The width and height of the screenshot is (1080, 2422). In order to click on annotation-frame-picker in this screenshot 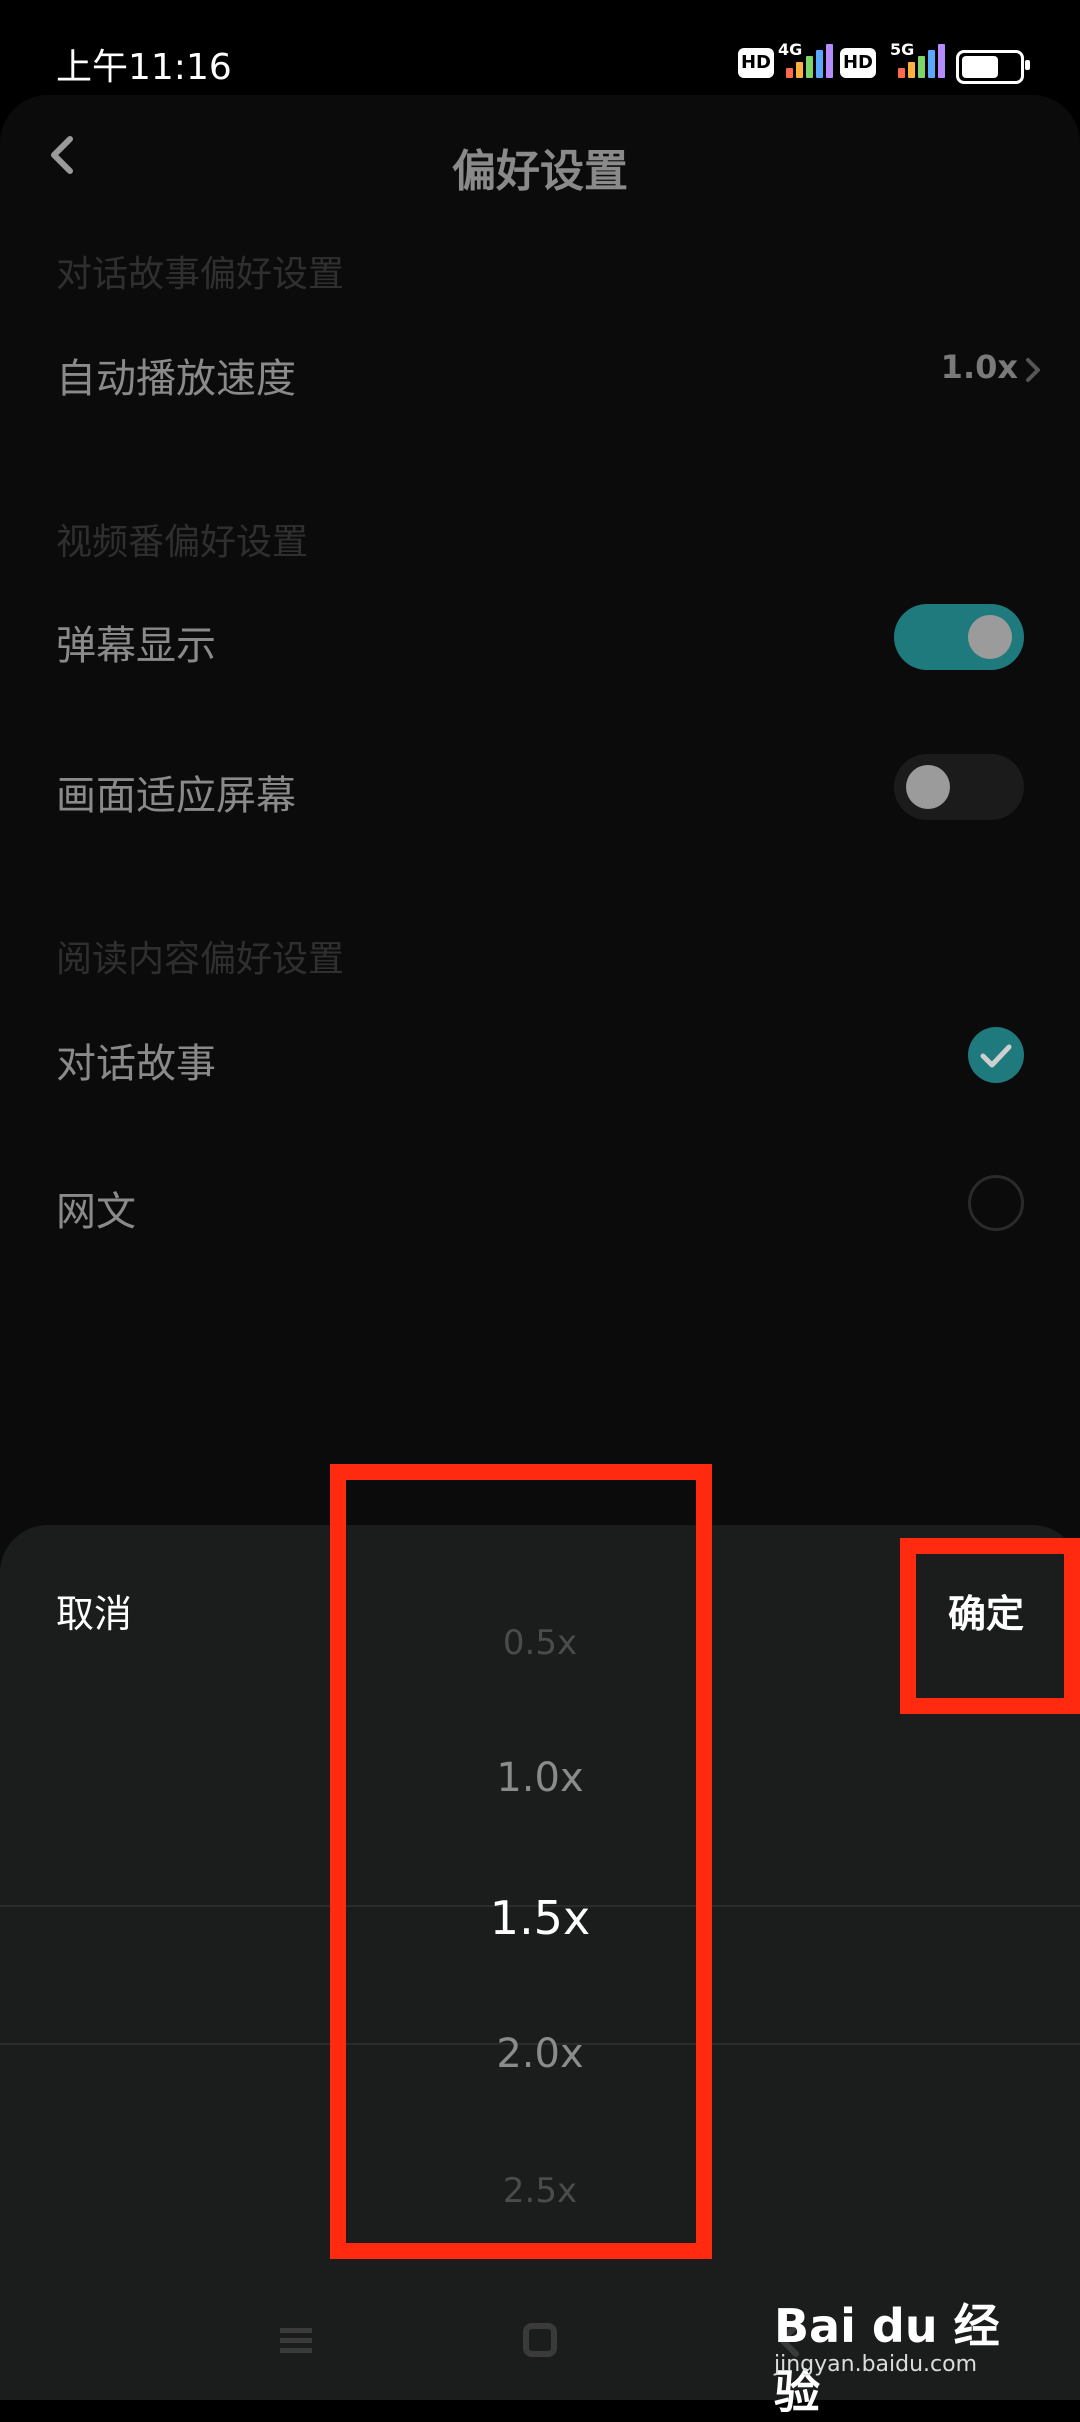, I will do `click(521, 1861)`.